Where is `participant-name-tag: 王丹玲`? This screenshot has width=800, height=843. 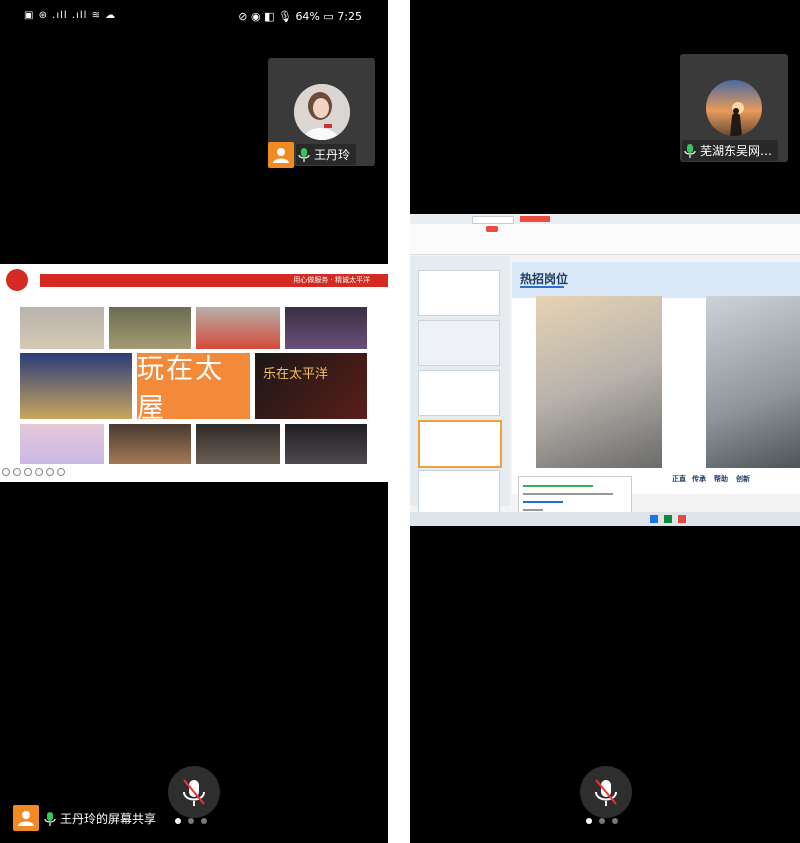
participant-name-tag: 王丹玲 is located at coordinates (326, 154).